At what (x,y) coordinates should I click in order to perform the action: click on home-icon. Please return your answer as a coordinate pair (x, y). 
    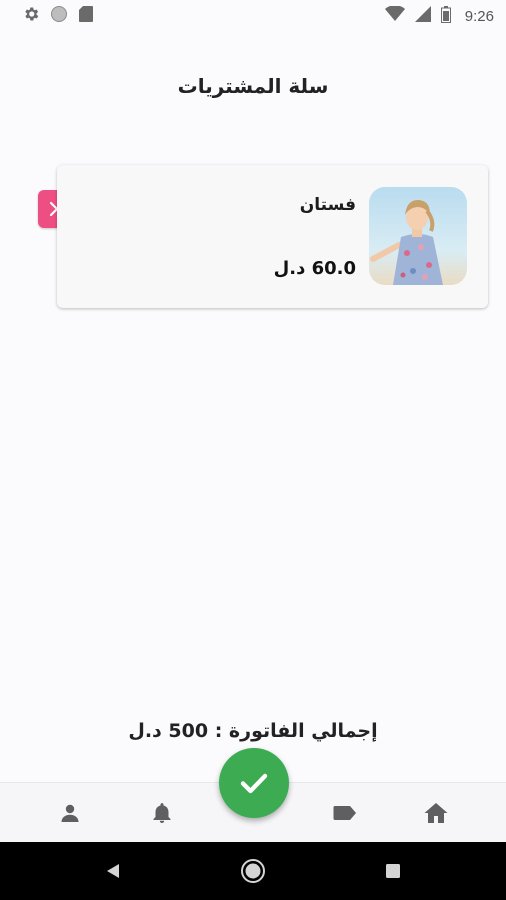
    Looking at the image, I should click on (436, 813).